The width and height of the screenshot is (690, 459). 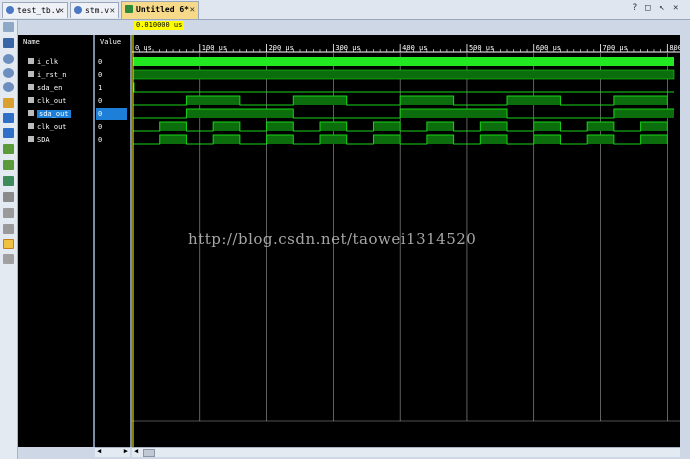 I want to click on column-divider, so click(x=94, y=241).